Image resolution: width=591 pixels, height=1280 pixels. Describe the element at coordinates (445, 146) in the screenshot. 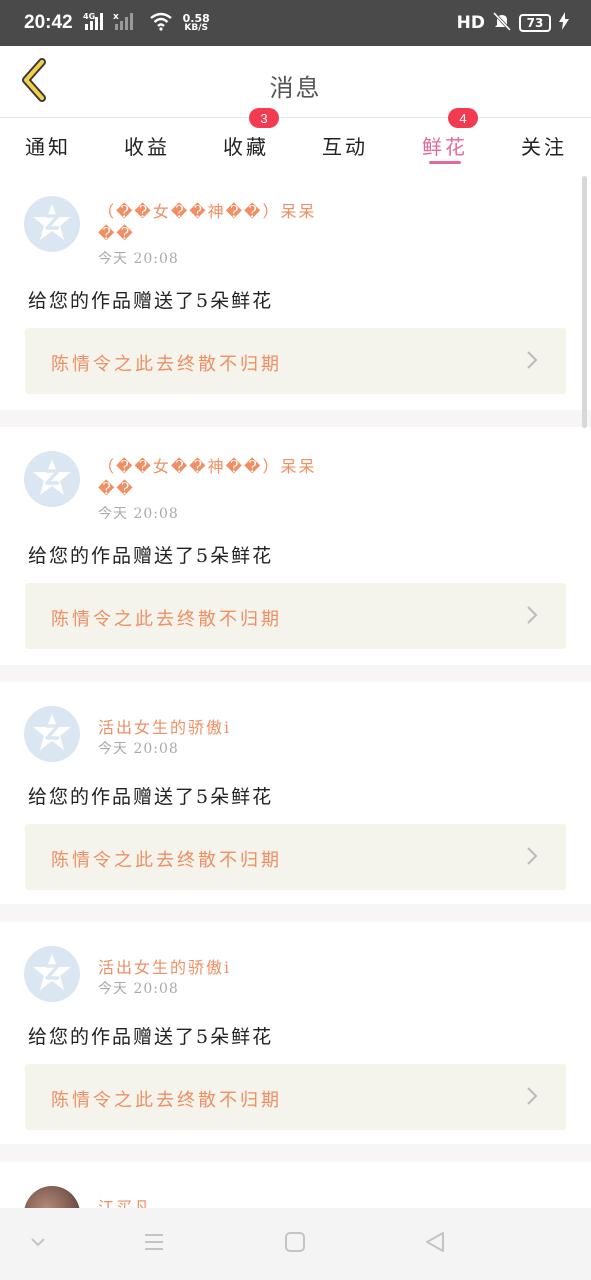

I see `tab-label: 鲜花` at that location.